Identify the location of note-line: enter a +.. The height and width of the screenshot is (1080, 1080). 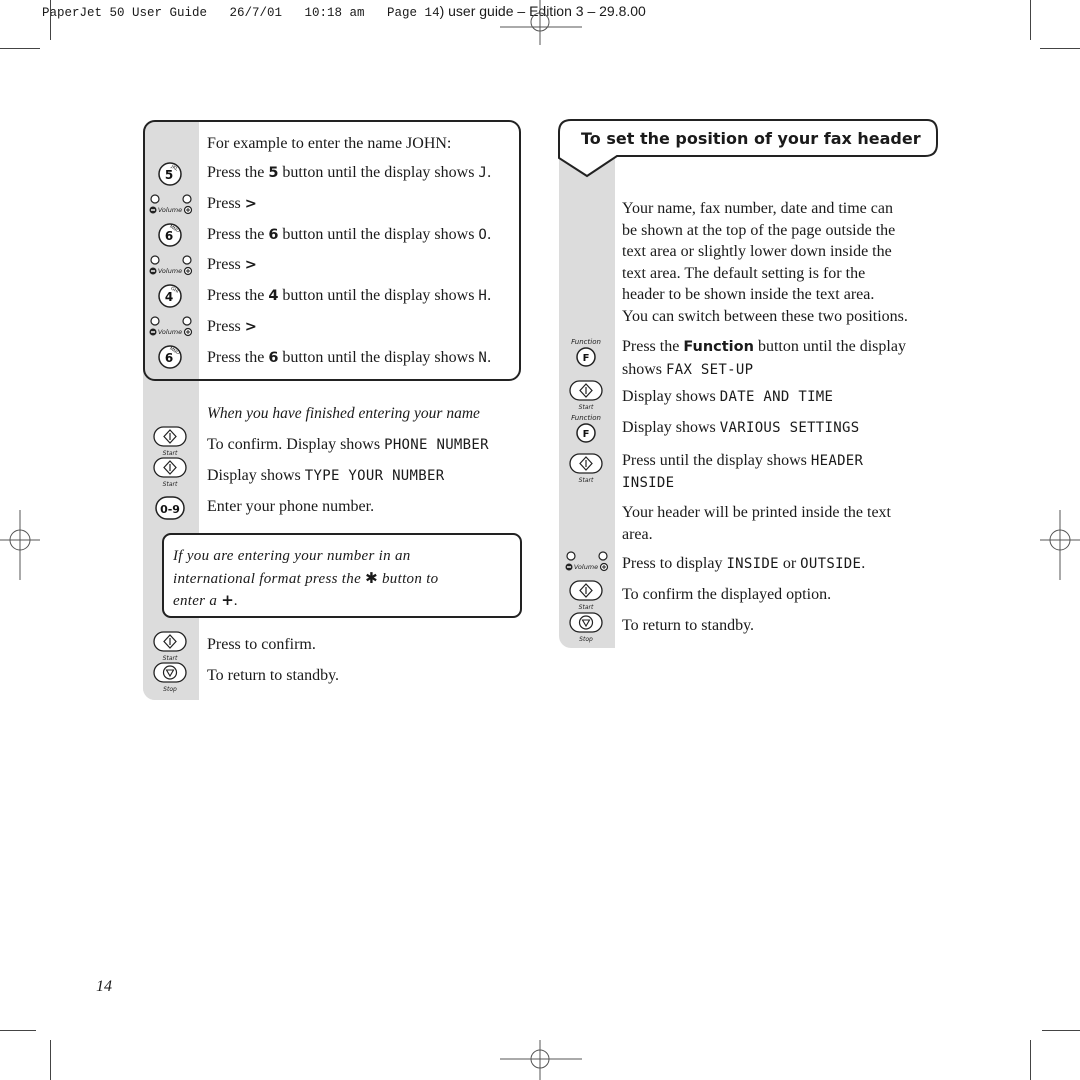
(305, 601).